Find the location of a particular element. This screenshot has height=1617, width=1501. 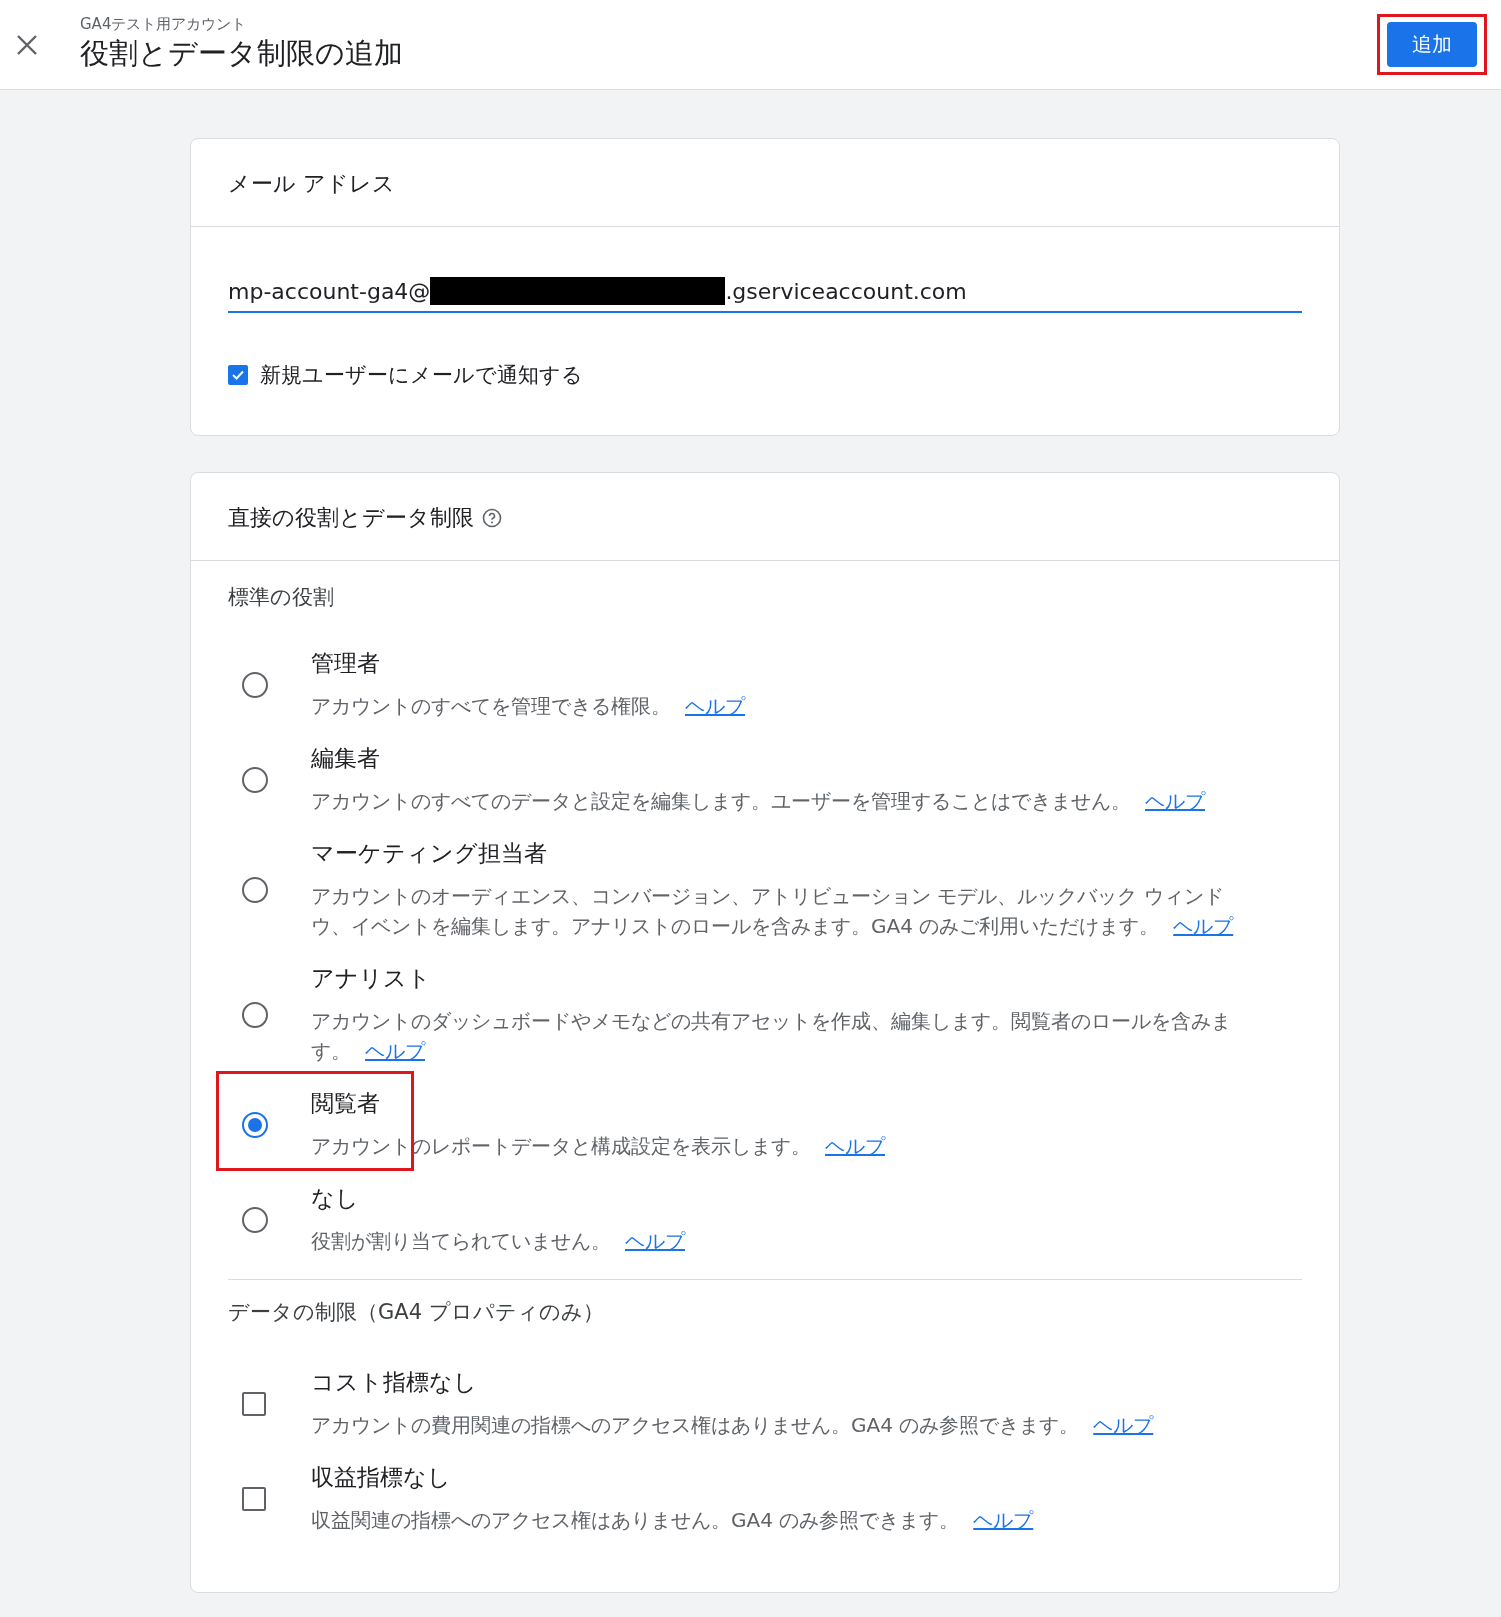

page-title: 役割とデータ制限の追加 is located at coordinates (242, 53).